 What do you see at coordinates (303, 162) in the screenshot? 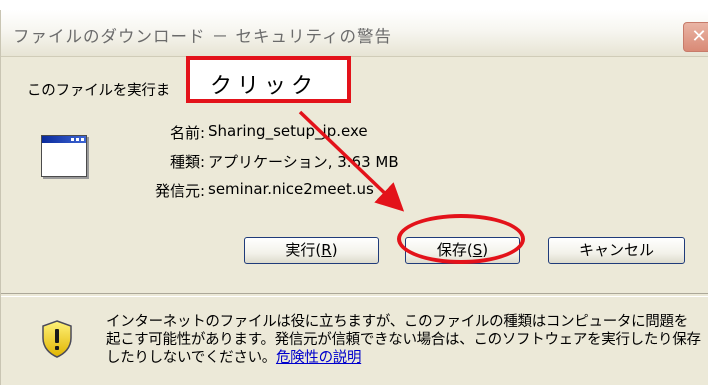
I see `file-type-value: アプリケーション, 3.63 MB` at bounding box center [303, 162].